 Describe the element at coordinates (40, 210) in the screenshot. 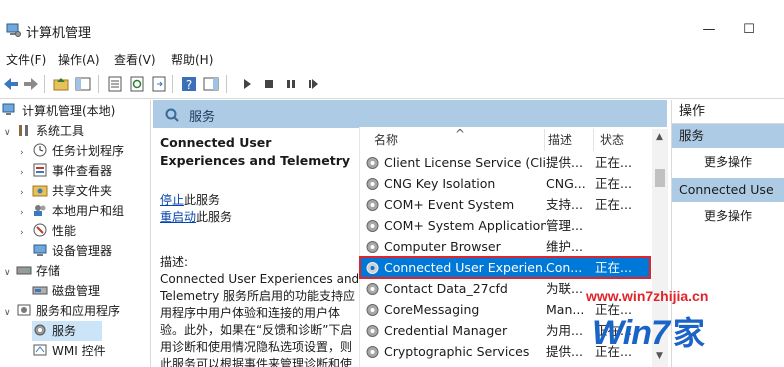

I see `users-icon` at that location.